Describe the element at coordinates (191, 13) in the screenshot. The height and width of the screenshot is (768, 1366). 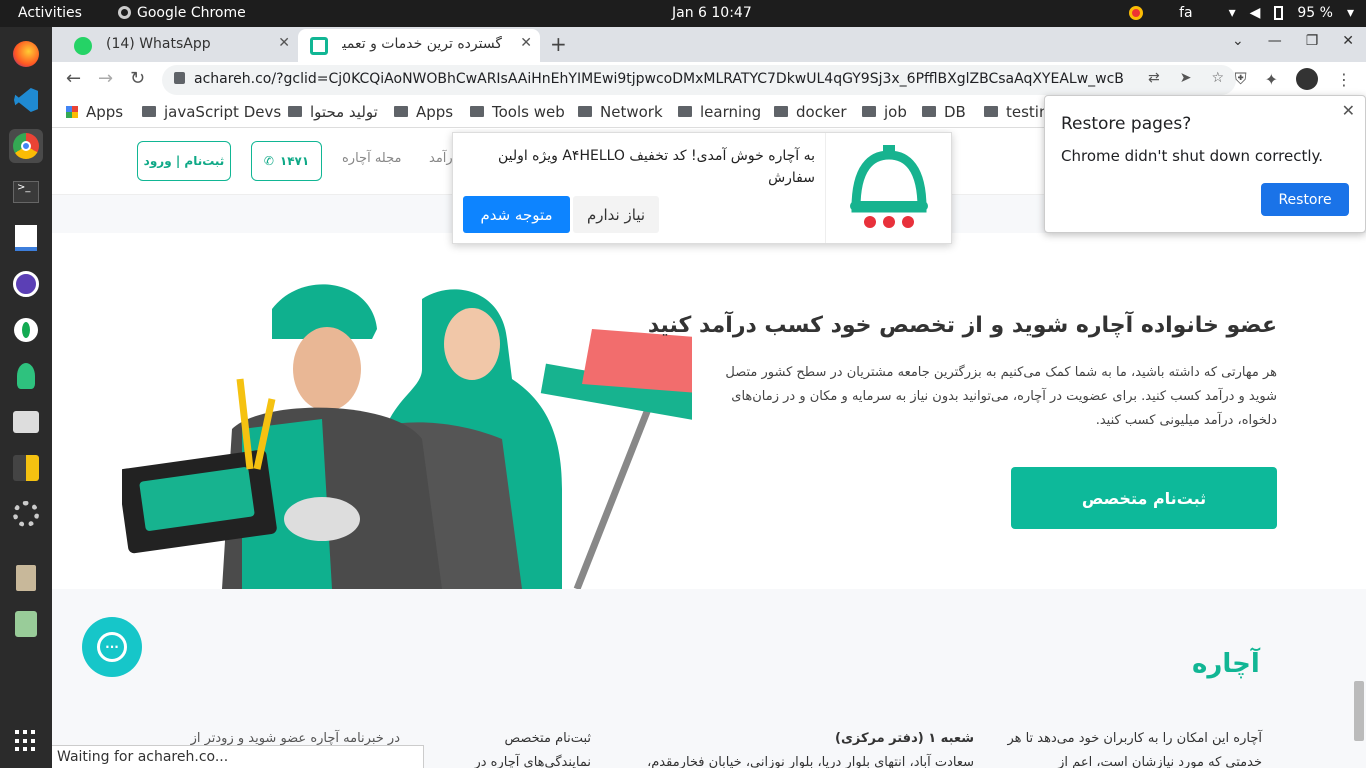
I see `app-name: Google Chrome` at that location.